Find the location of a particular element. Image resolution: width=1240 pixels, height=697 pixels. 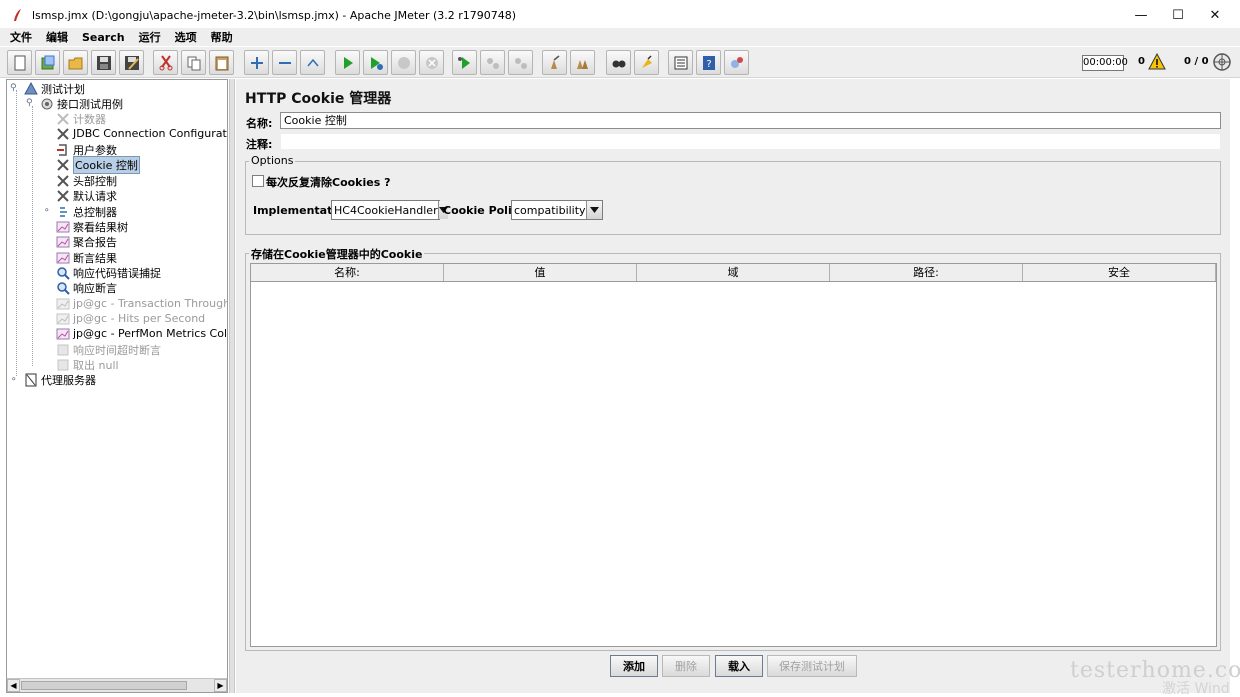

name-field: Cookie 控制 is located at coordinates (750, 120).